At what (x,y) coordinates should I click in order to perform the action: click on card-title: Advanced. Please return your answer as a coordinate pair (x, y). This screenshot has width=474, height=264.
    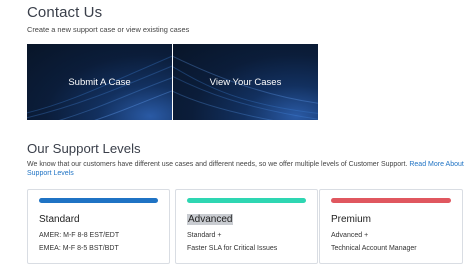
    Looking at the image, I should click on (210, 219).